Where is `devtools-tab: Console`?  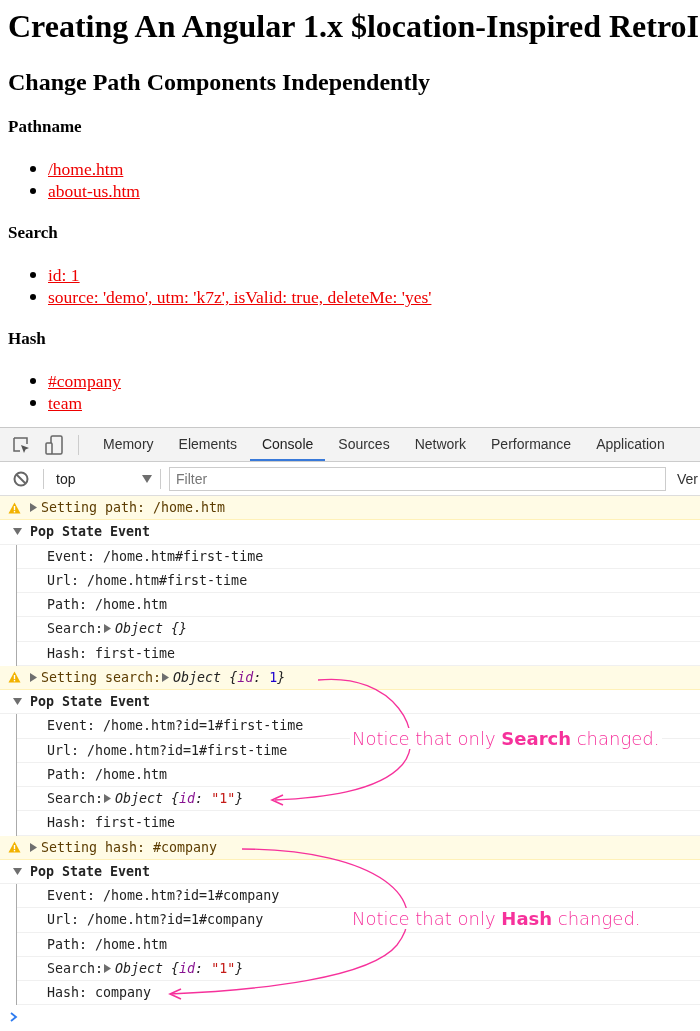
devtools-tab: Console is located at coordinates (287, 444).